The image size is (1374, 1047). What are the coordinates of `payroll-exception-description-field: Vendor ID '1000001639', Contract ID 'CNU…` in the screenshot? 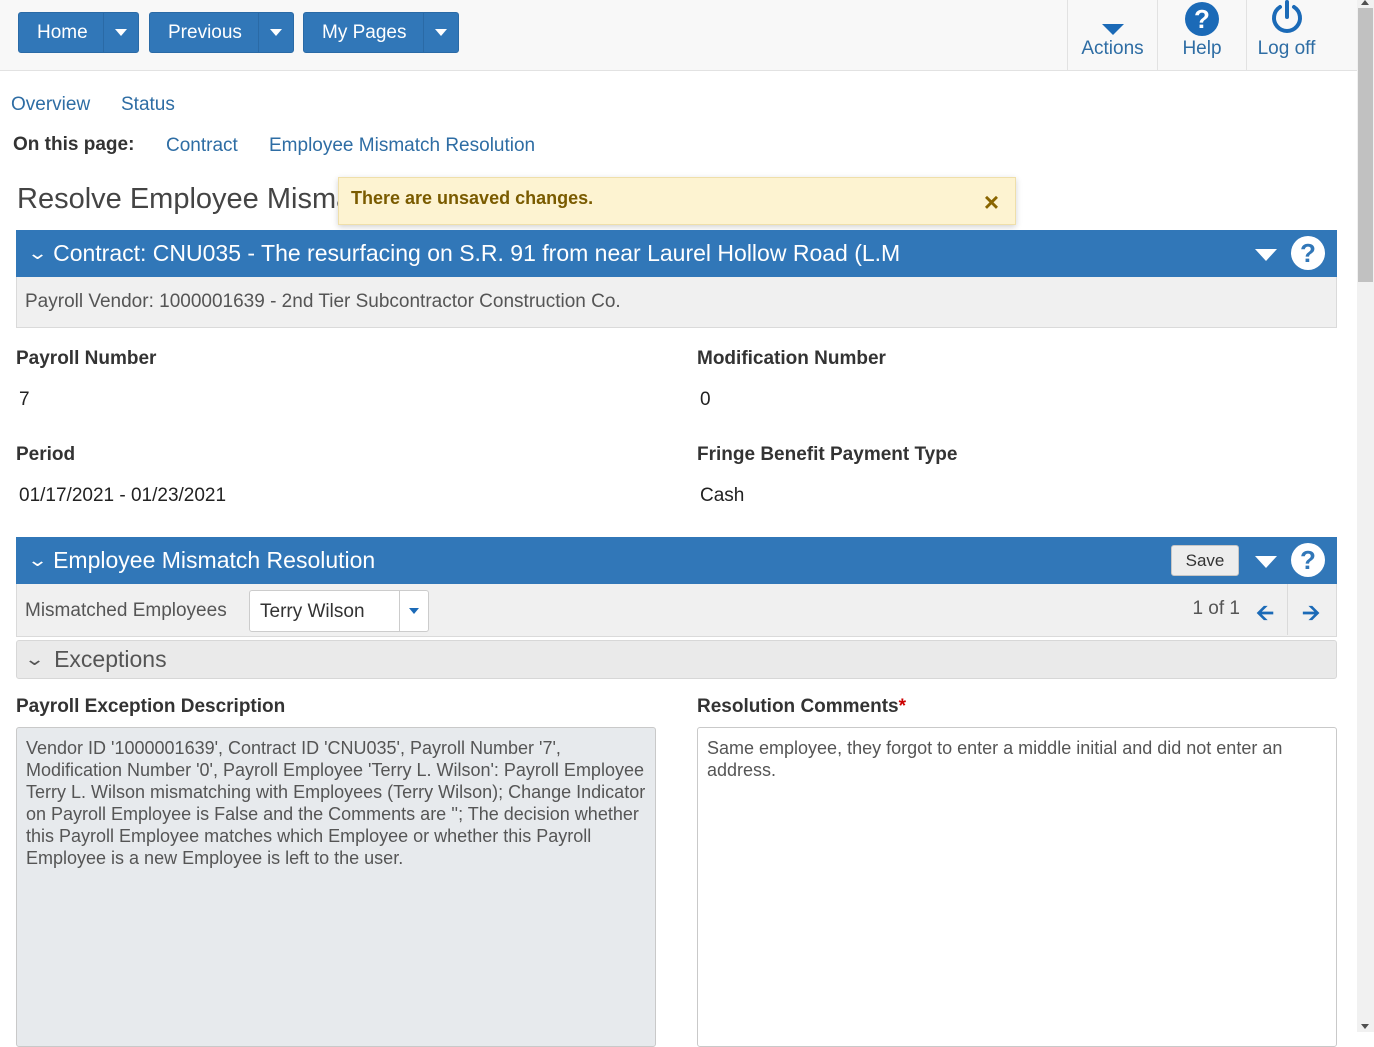 It's located at (336, 887).